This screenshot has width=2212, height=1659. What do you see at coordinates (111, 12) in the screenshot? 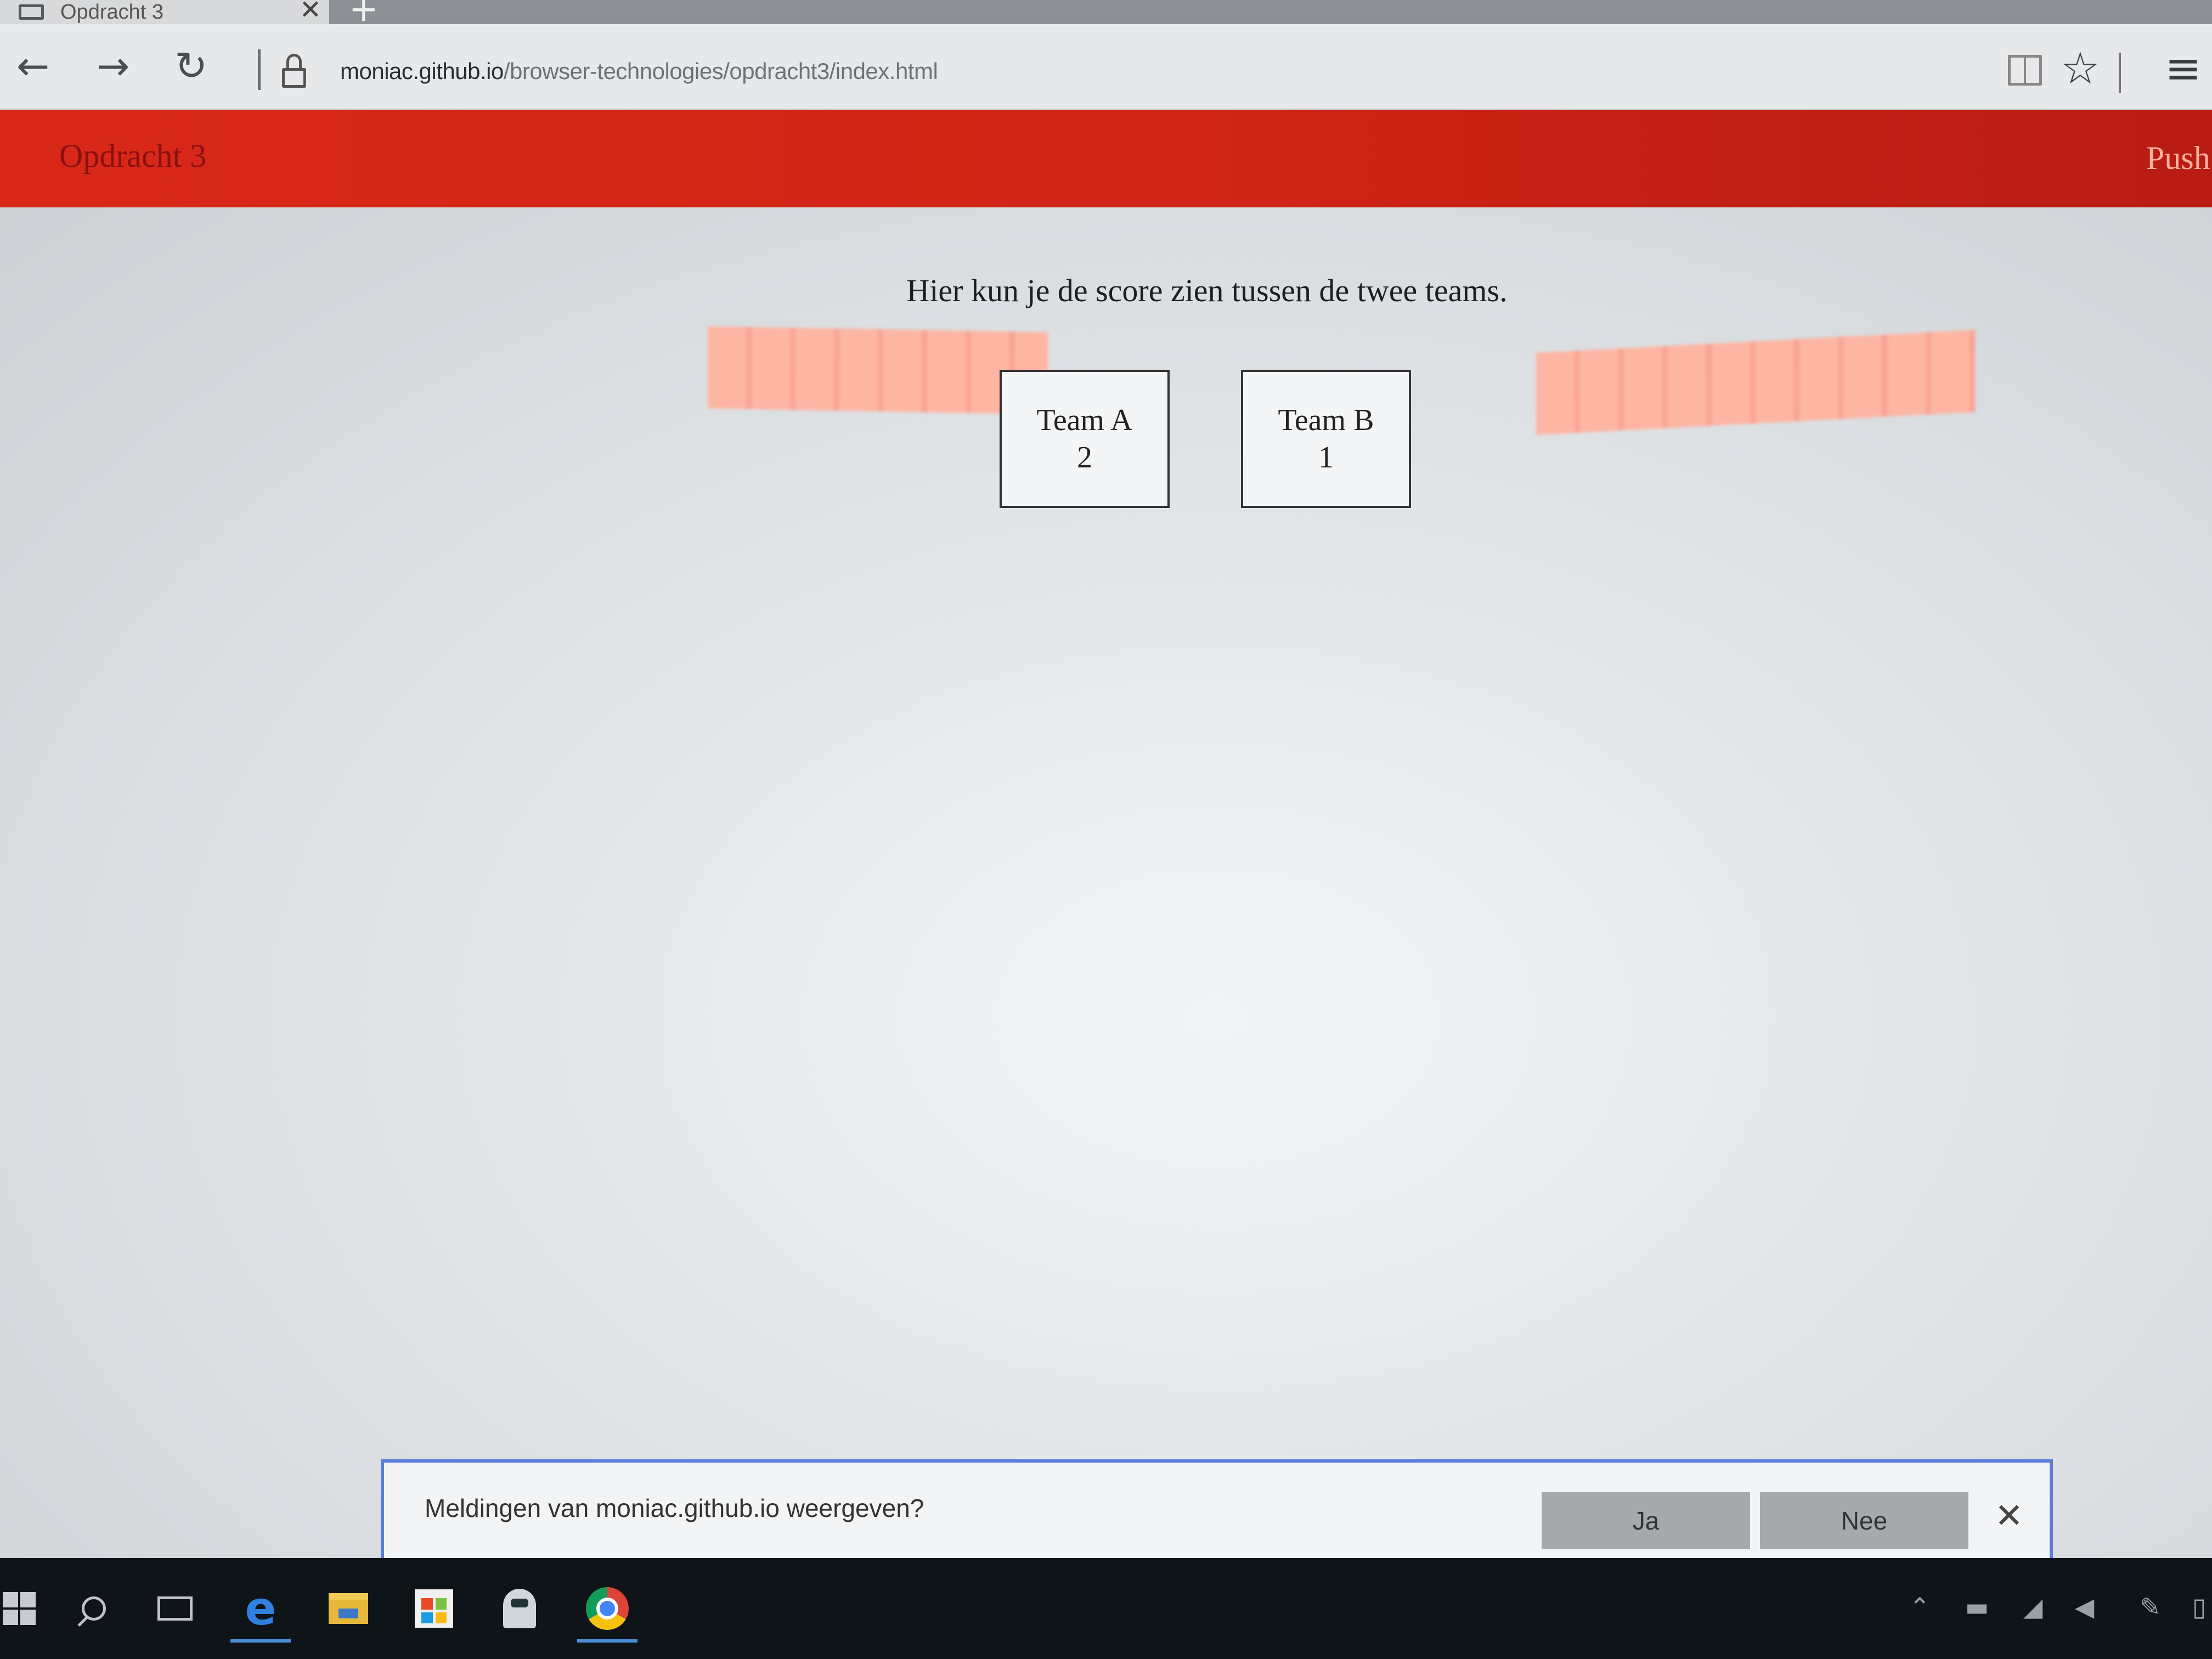
I see `tab-title: Opdracht 3` at bounding box center [111, 12].